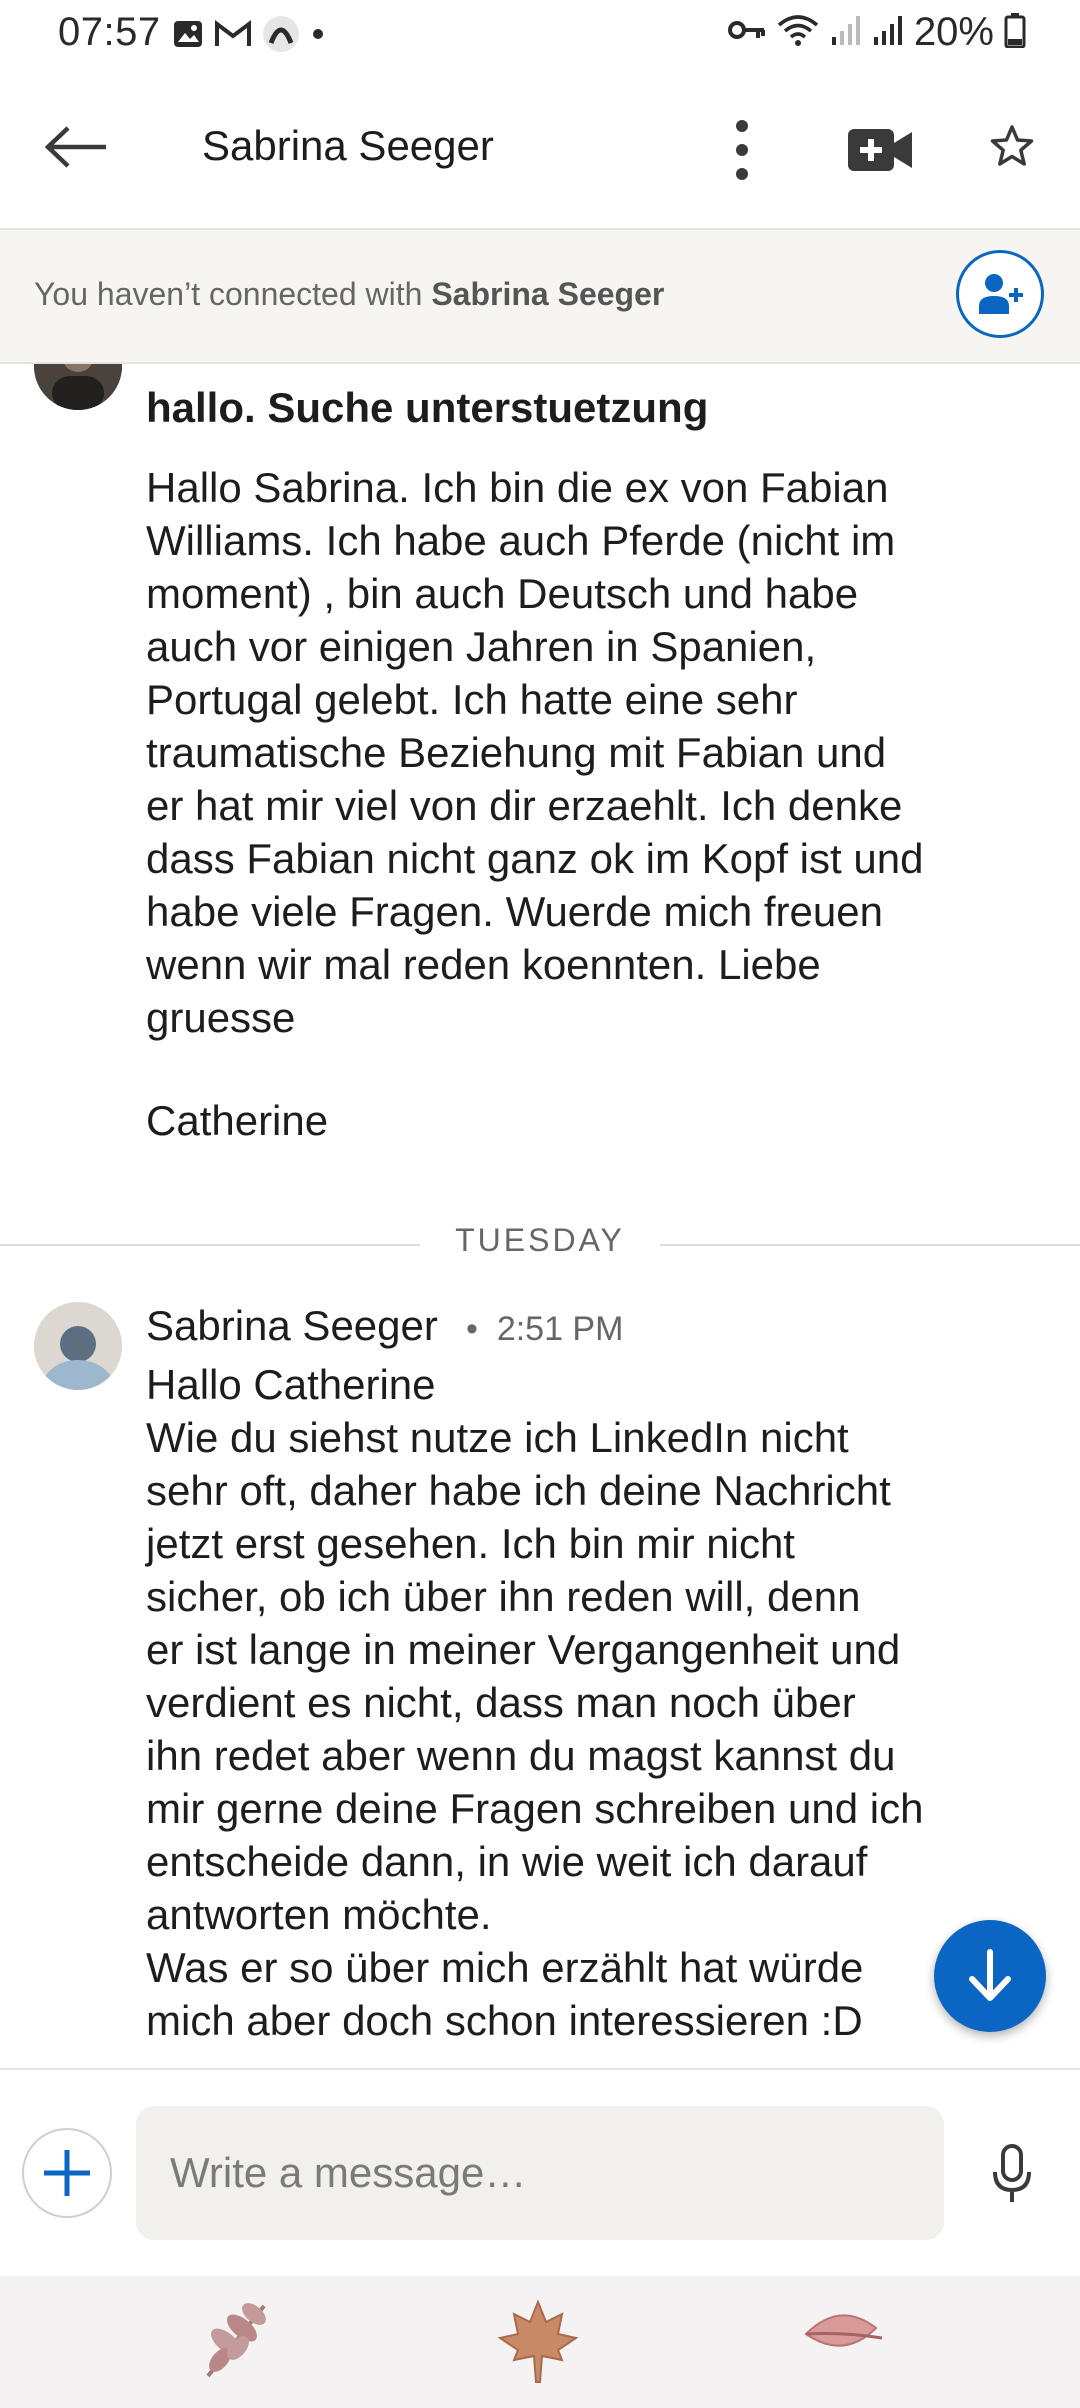 This screenshot has height=2408, width=1080. What do you see at coordinates (109, 32) in the screenshot?
I see `status-time: 07:57` at bounding box center [109, 32].